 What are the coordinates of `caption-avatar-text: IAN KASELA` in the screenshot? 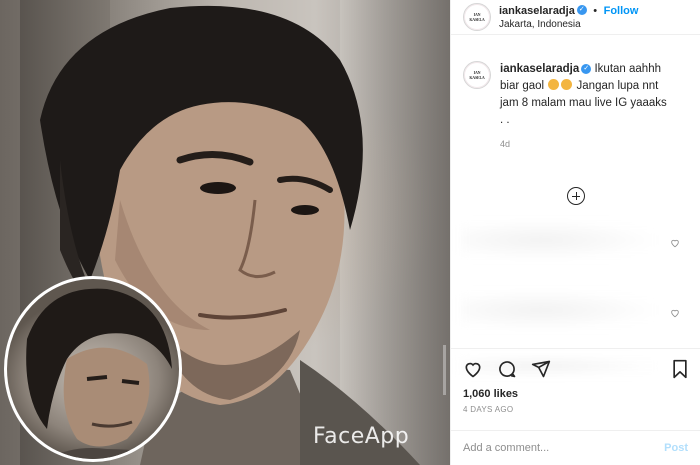 It's located at (477, 75).